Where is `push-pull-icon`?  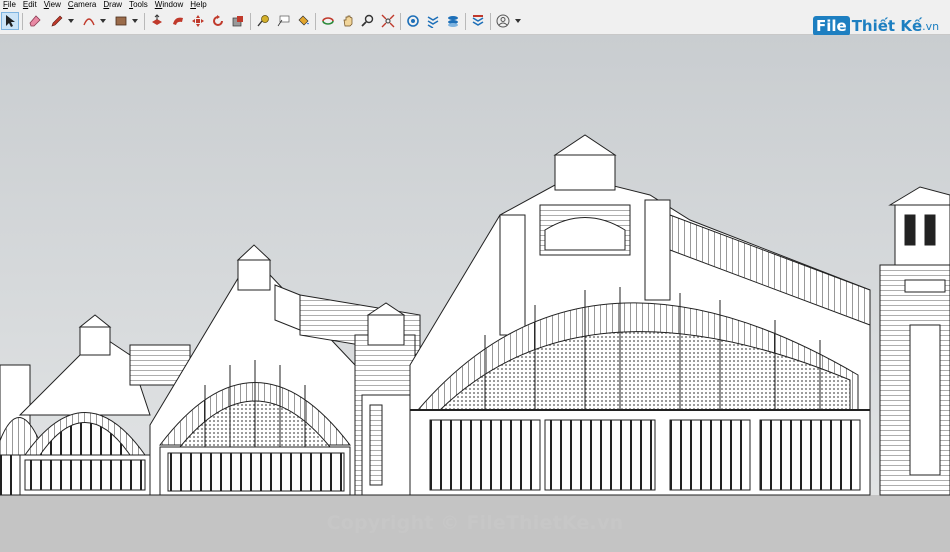 push-pull-icon is located at coordinates (157, 21).